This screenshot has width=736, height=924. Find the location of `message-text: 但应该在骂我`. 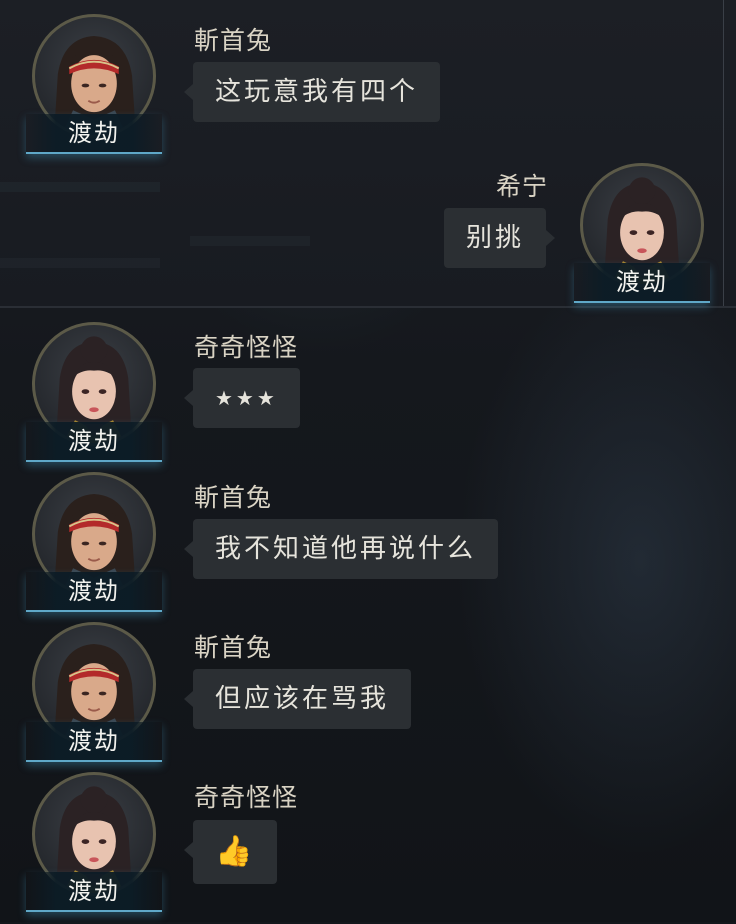

message-text: 但应该在骂我 is located at coordinates (302, 699).